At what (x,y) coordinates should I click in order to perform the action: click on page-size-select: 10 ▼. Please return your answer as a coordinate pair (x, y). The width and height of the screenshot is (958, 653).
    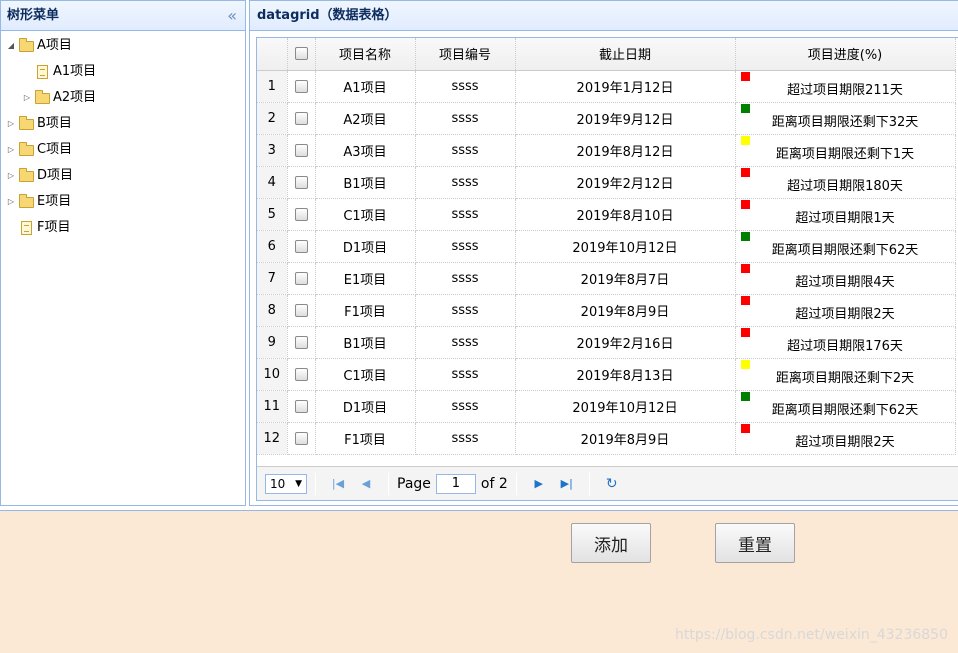
    Looking at the image, I should click on (286, 483).